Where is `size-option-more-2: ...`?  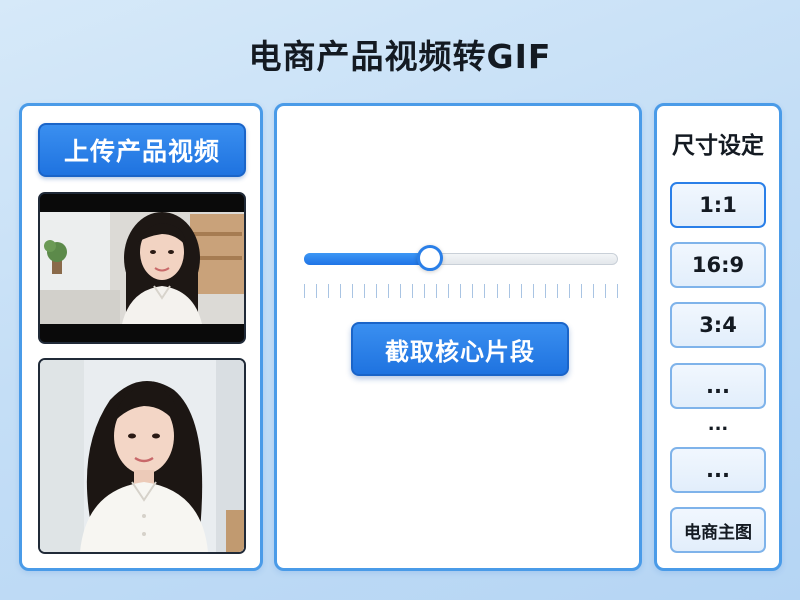 size-option-more-2: ... is located at coordinates (718, 470).